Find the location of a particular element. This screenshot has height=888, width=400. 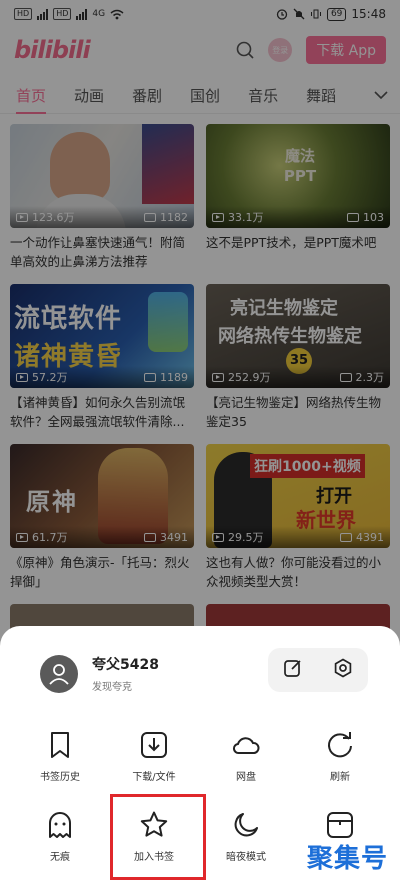

gear-icon is located at coordinates (343, 668).